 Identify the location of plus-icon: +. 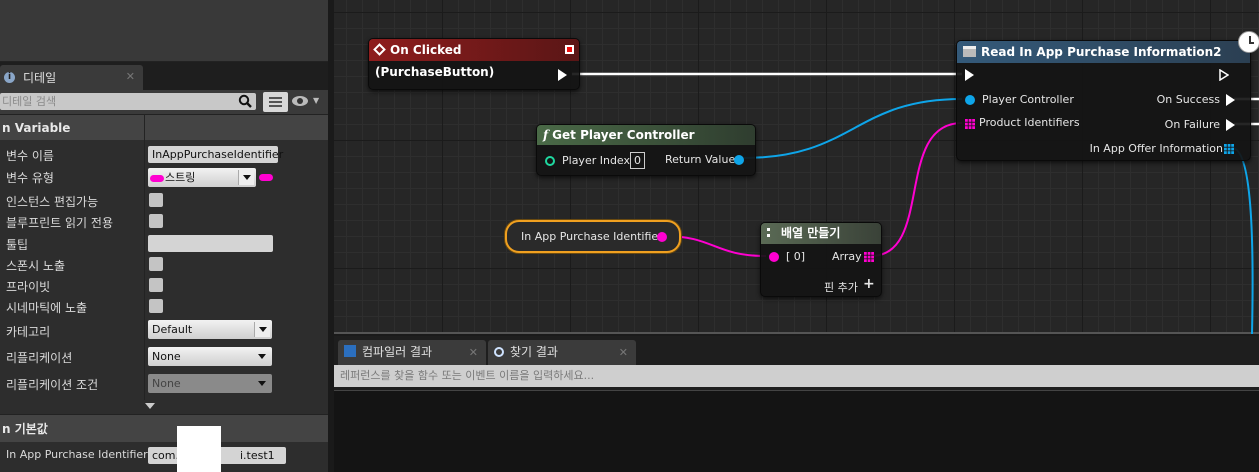
(869, 284).